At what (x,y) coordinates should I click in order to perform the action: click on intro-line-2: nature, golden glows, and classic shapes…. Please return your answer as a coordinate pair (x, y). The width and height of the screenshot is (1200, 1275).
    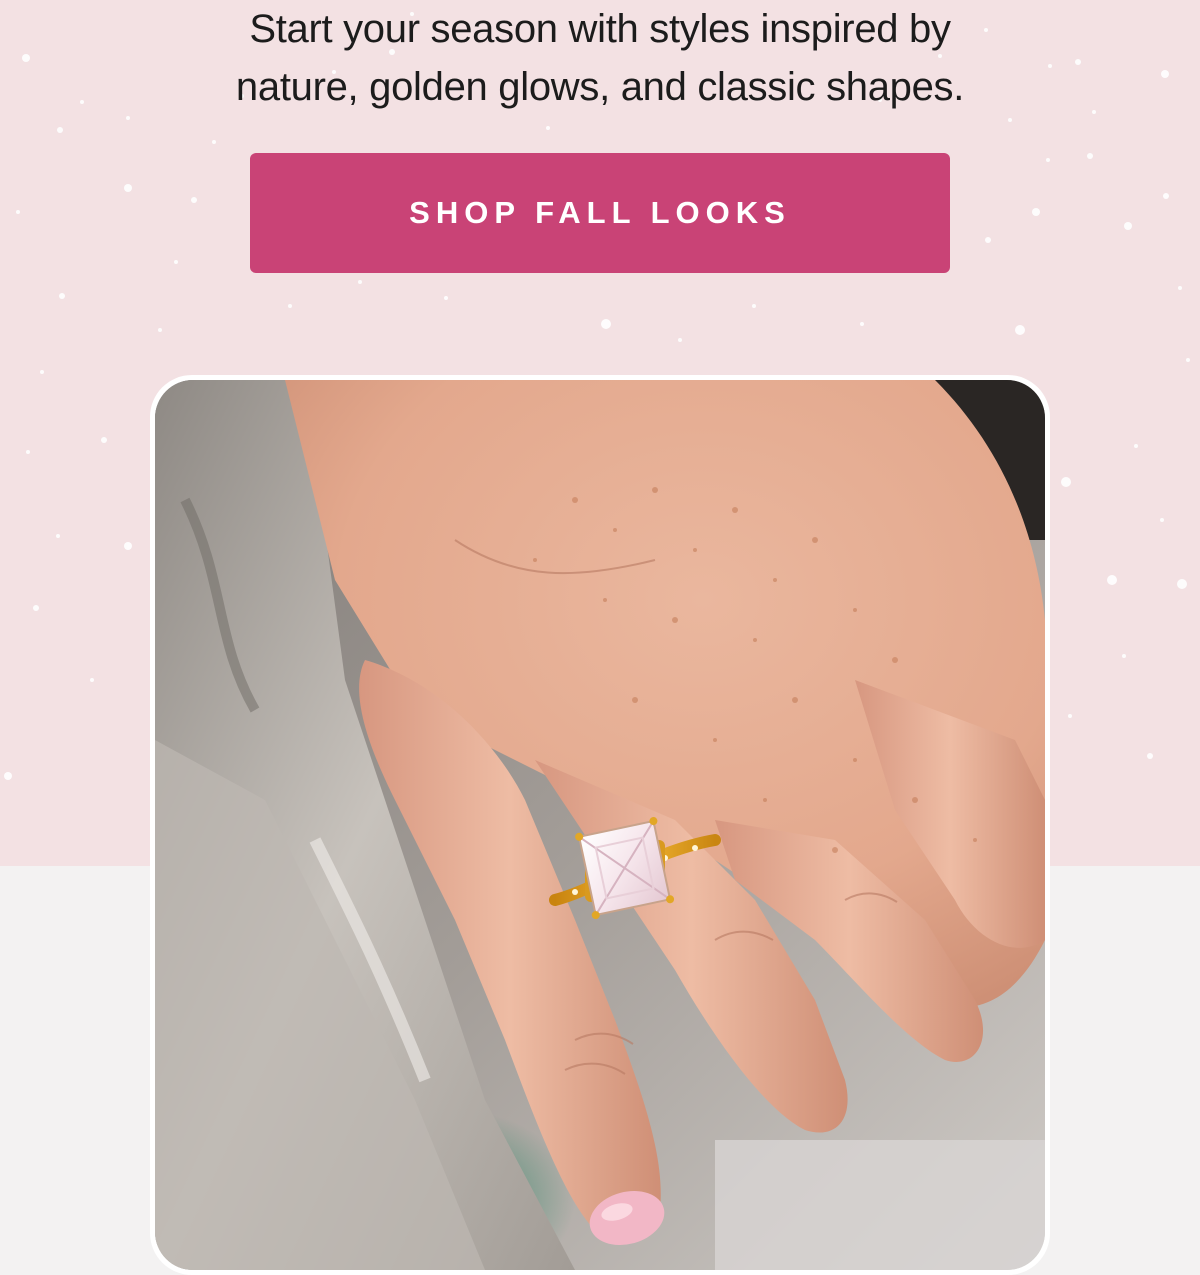
    Looking at the image, I should click on (600, 87).